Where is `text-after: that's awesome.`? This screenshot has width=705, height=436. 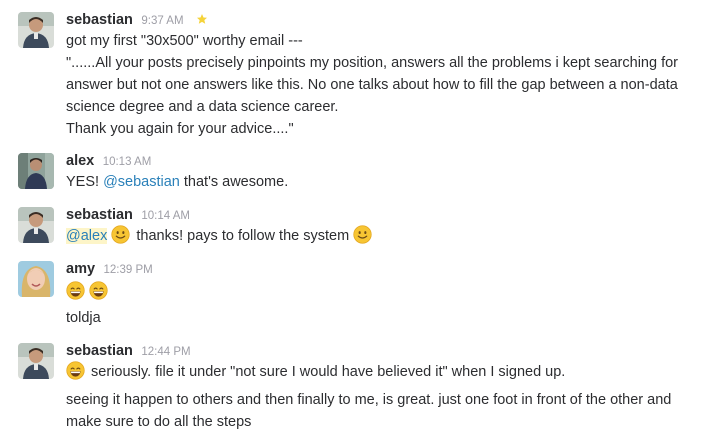 text-after: that's awesome. is located at coordinates (234, 182).